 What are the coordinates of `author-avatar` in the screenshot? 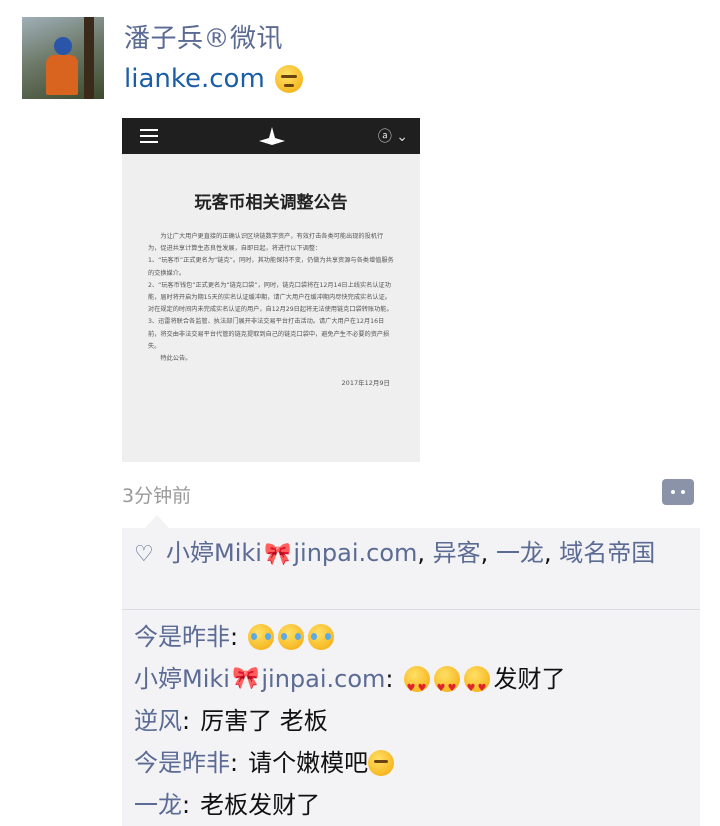 It's located at (63, 58).